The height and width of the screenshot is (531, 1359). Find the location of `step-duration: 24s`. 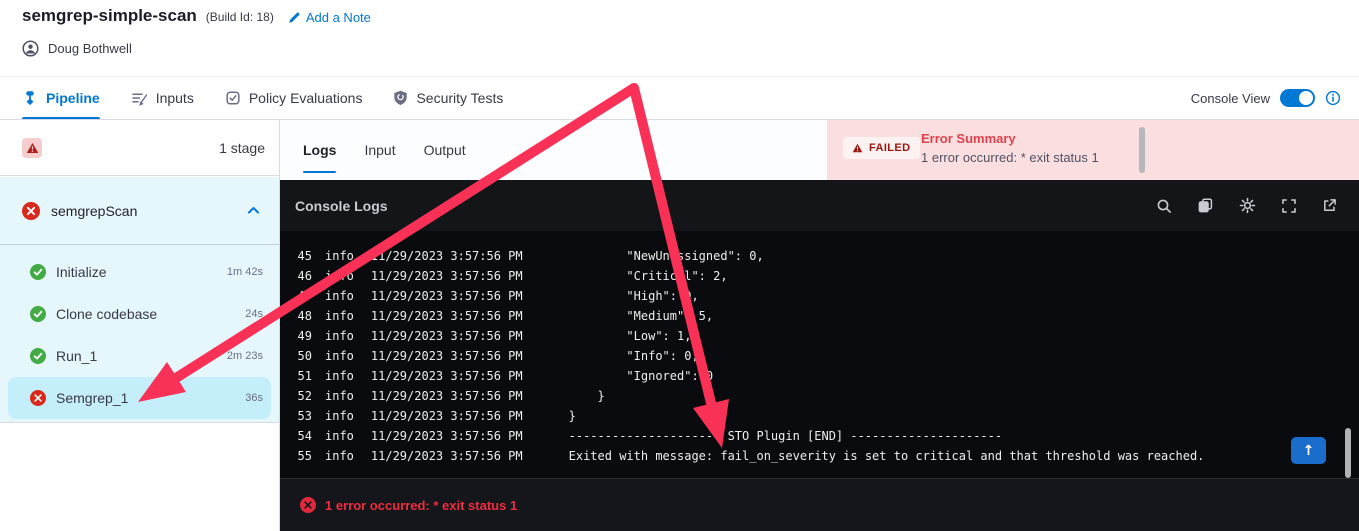

step-duration: 24s is located at coordinates (254, 314).